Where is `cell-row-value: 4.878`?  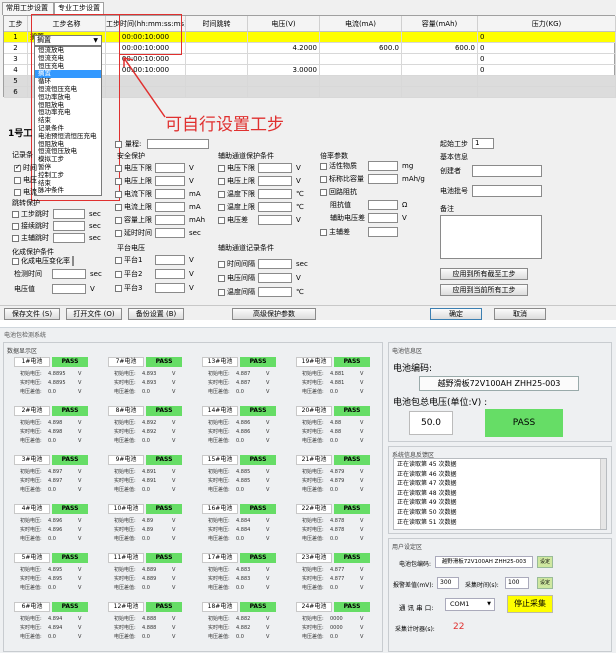 cell-row-value: 4.878 is located at coordinates (337, 530).